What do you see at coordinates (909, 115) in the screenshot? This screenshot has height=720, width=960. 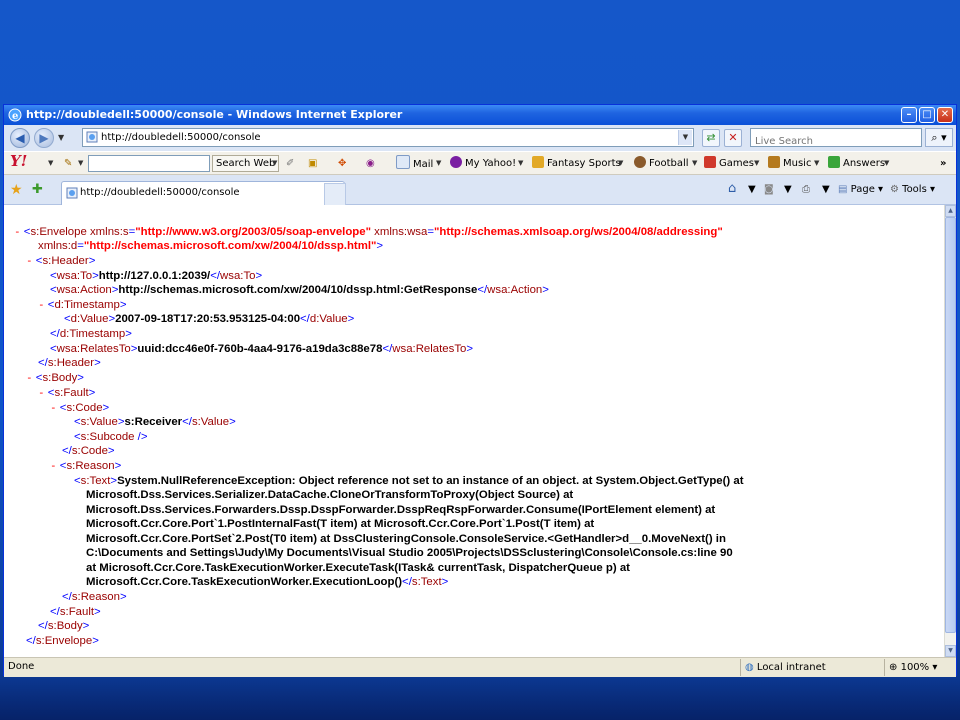 I see `minimize-button: –` at bounding box center [909, 115].